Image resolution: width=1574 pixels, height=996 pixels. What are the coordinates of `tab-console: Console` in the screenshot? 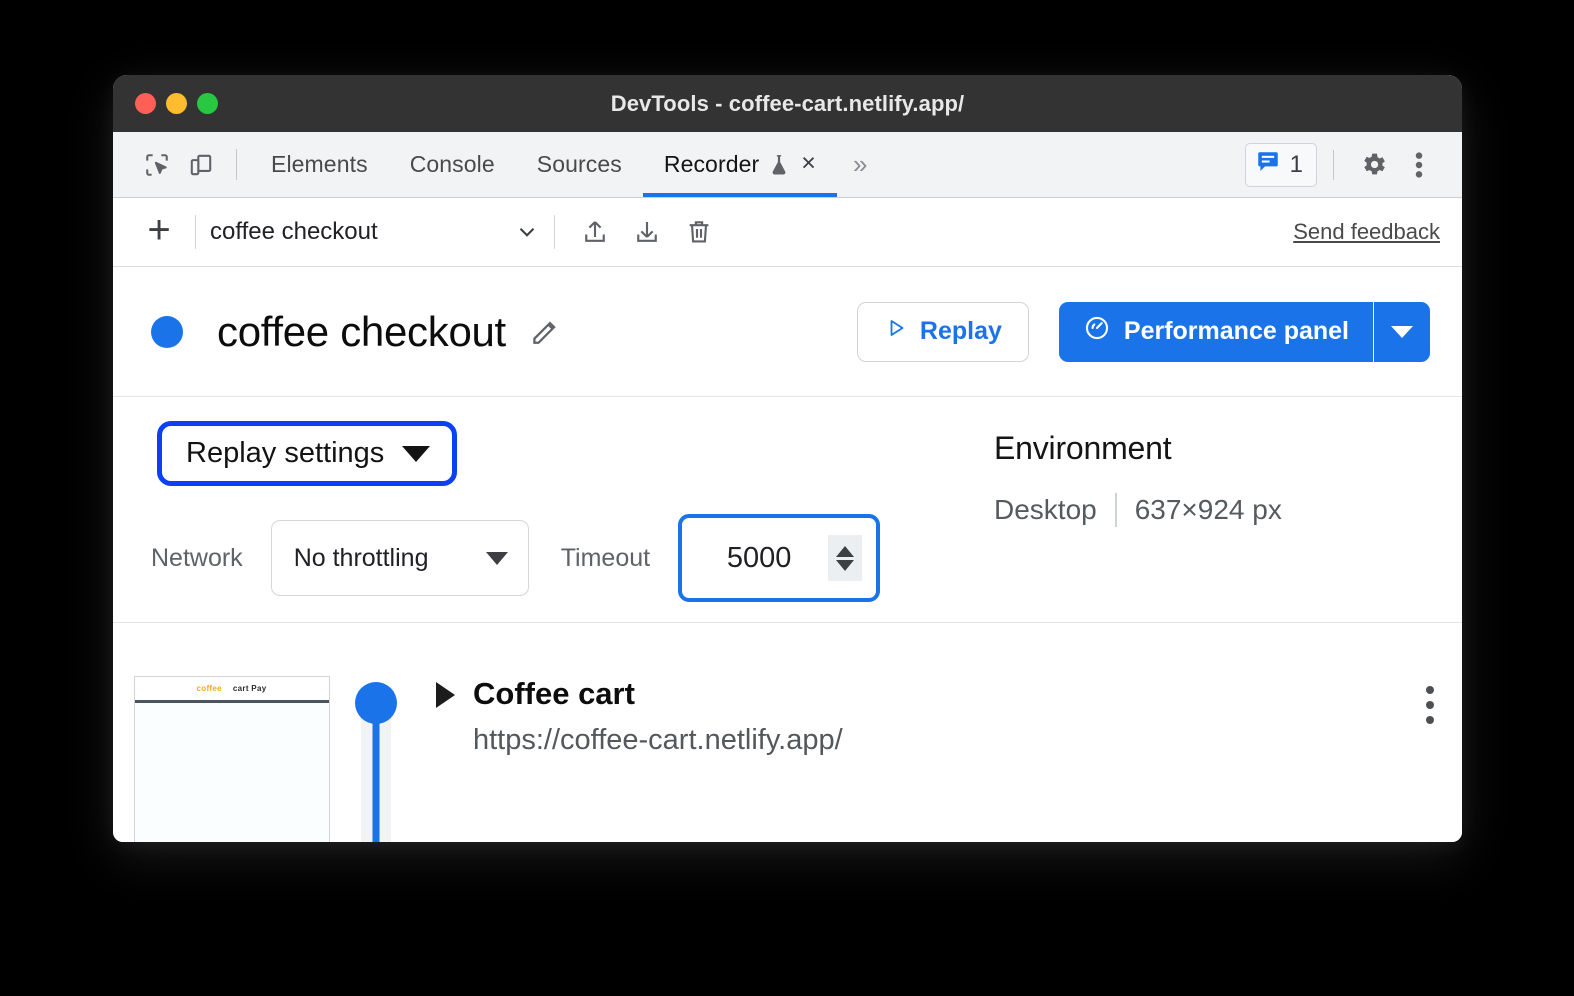 It's located at (452, 164).